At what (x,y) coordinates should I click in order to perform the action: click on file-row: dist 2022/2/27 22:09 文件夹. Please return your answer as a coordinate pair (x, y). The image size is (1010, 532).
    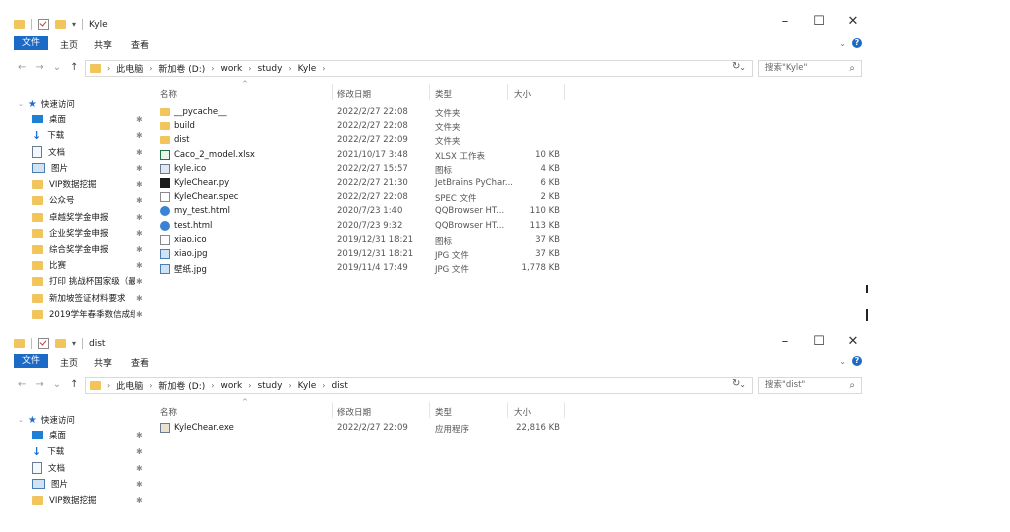
    Looking at the image, I should click on (510, 141).